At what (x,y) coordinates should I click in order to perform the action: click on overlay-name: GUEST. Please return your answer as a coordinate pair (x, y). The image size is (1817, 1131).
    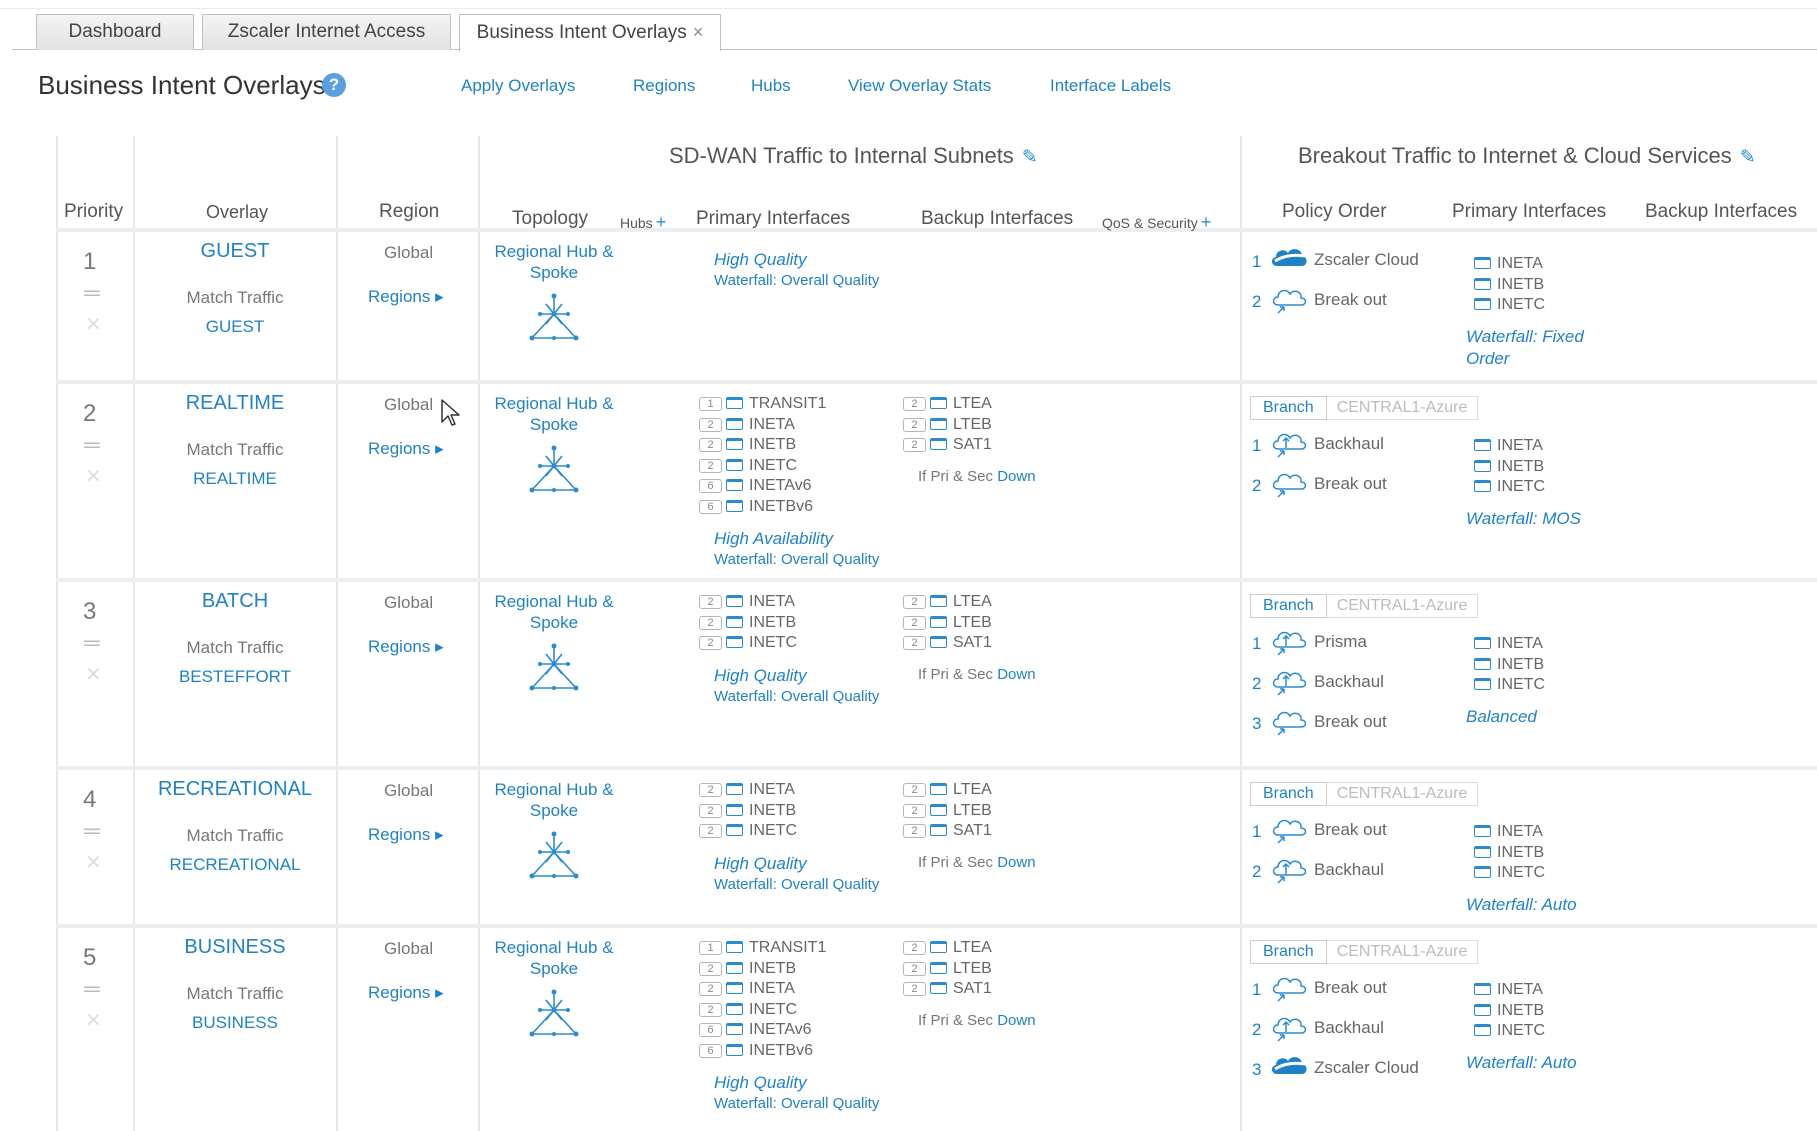
    Looking at the image, I should click on (235, 251).